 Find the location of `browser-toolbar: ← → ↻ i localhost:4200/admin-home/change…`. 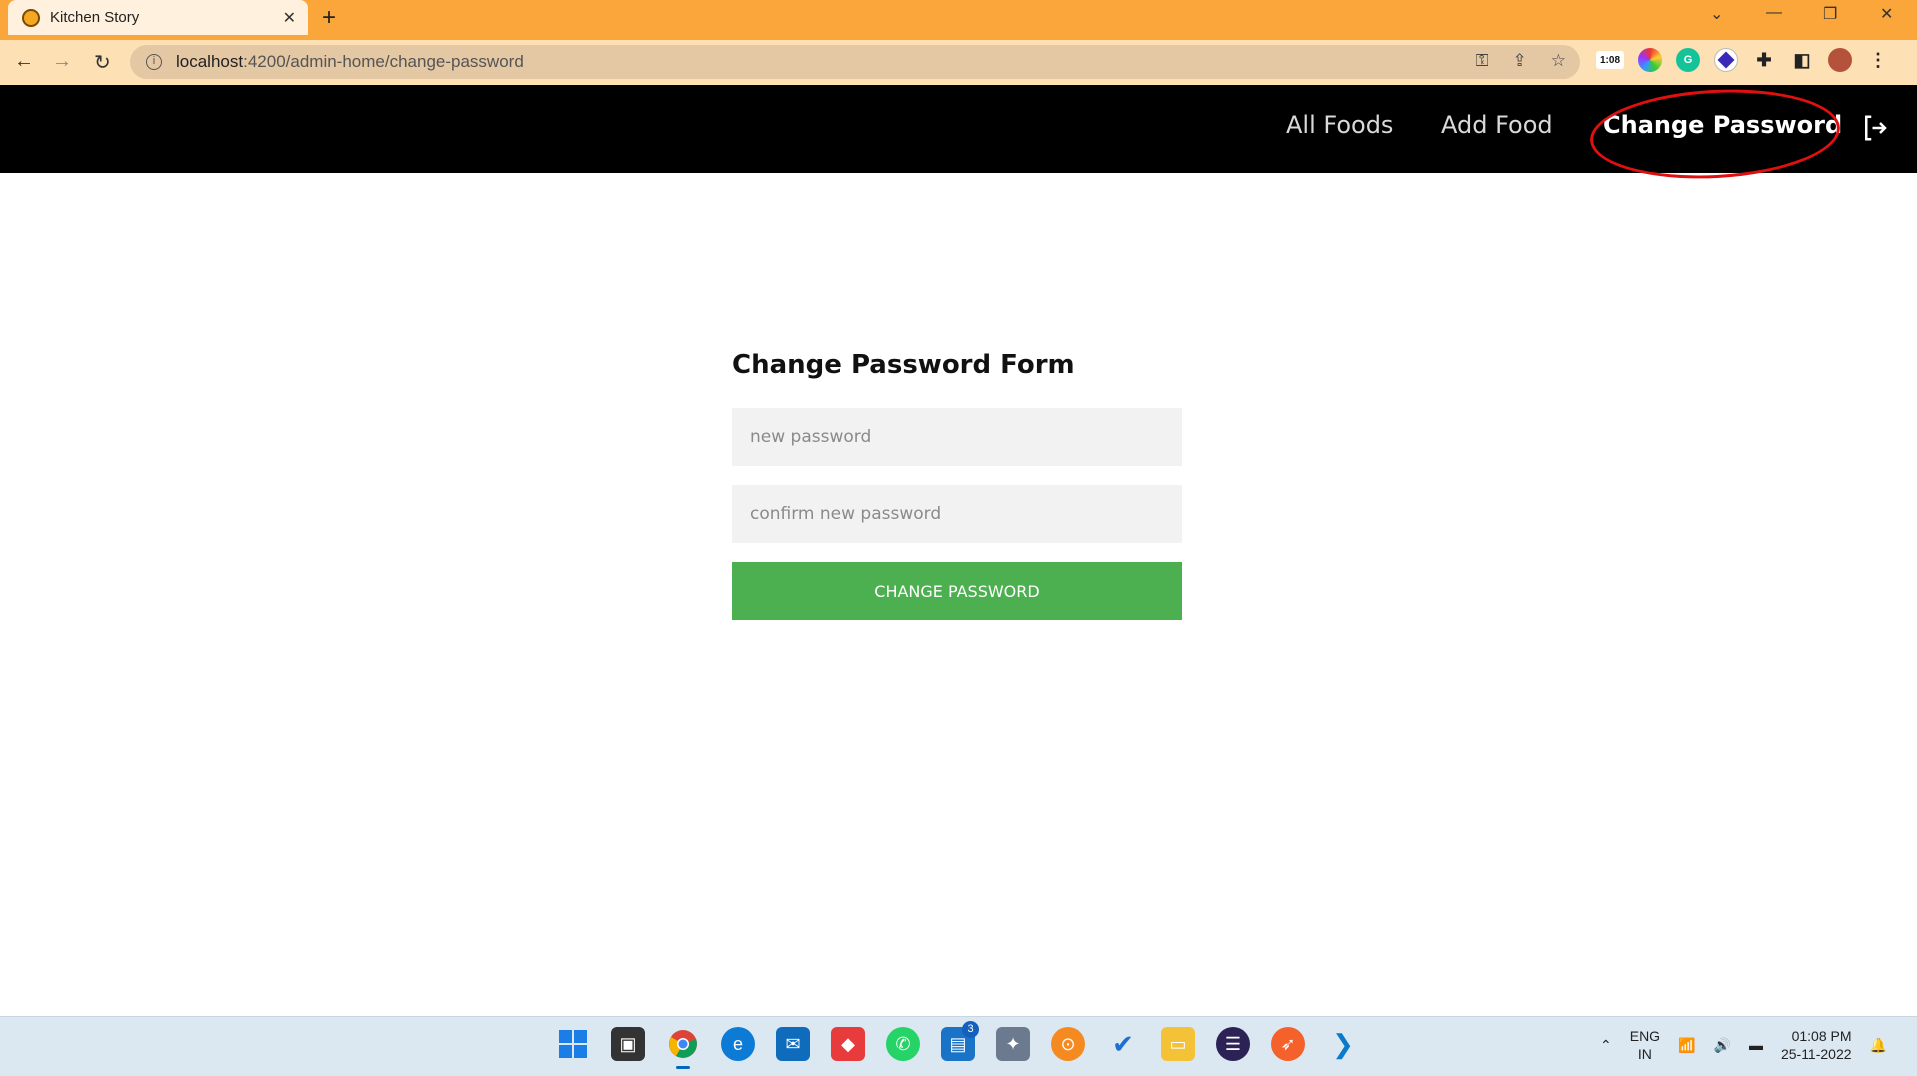

browser-toolbar: ← → ↻ i localhost:4200/admin-home/change… is located at coordinates (958, 62).